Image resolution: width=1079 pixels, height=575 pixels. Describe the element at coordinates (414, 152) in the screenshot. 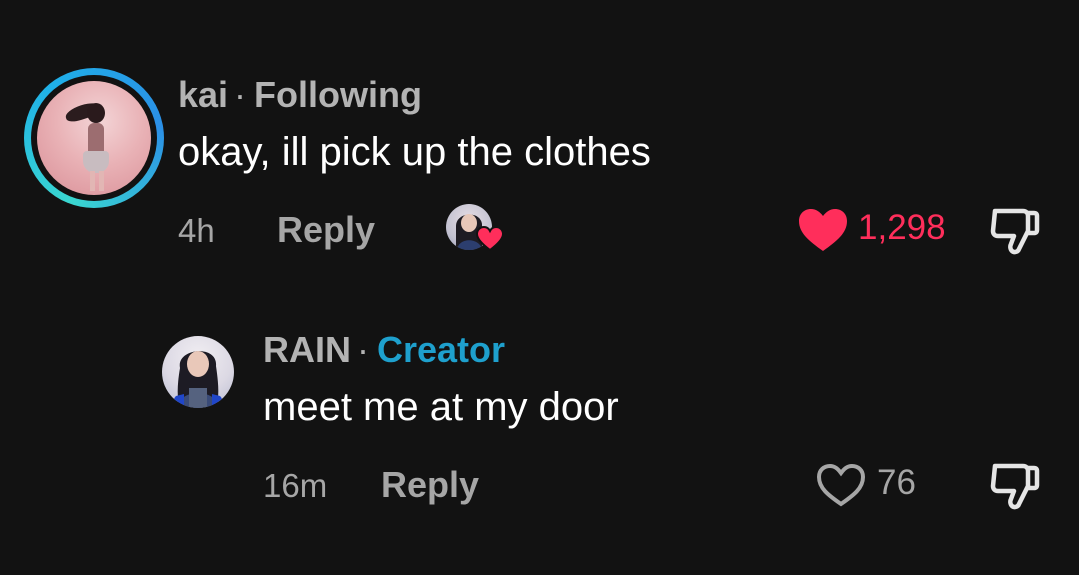

I see `comment-text: okay, ill pick up the clothes` at that location.